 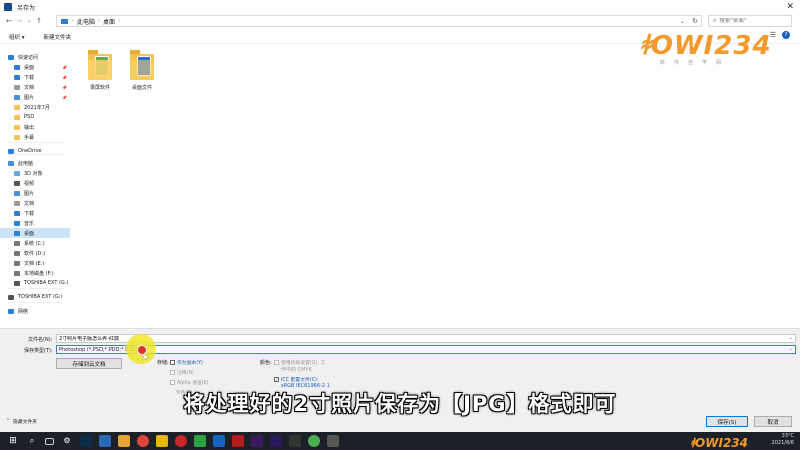 I want to click on sidebar-item-label: 文档 (E:), so click(x=34, y=263).